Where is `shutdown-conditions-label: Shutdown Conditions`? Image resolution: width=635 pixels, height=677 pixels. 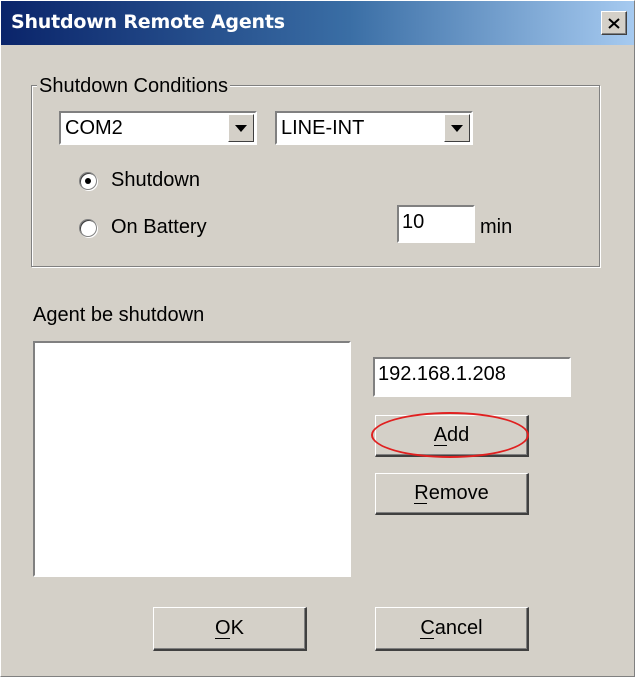 shutdown-conditions-label: Shutdown Conditions is located at coordinates (134, 86).